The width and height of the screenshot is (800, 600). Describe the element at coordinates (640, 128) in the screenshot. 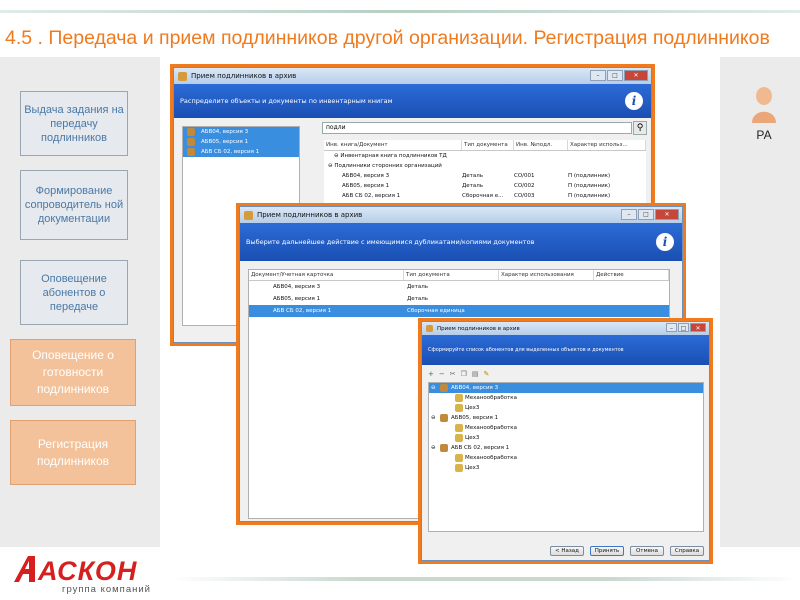

I see `search-icon: ⚲` at that location.